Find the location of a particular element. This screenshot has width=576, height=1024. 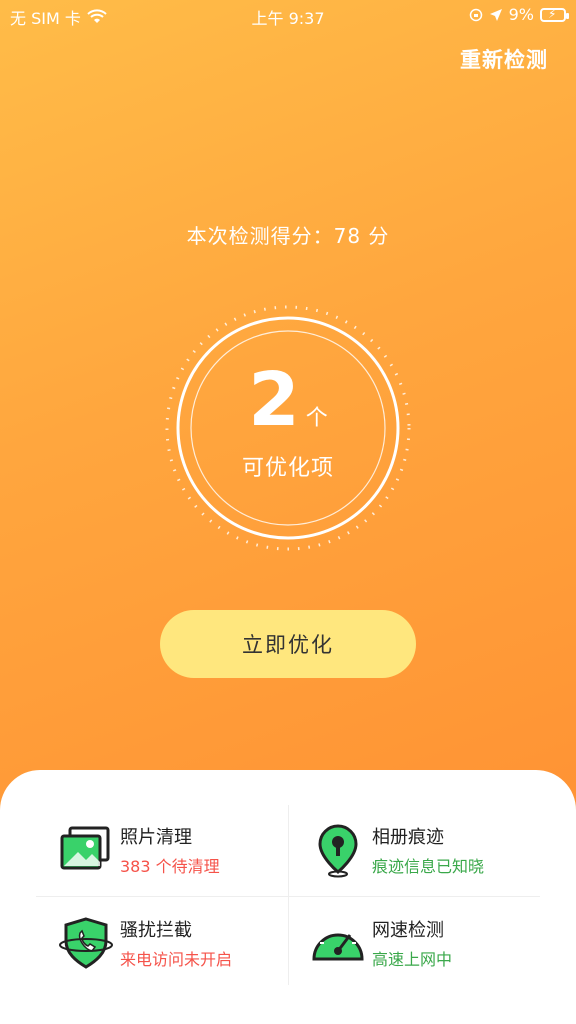

feature-photo-cleanup: 照片清理 383 个待清理 is located at coordinates (176, 850).